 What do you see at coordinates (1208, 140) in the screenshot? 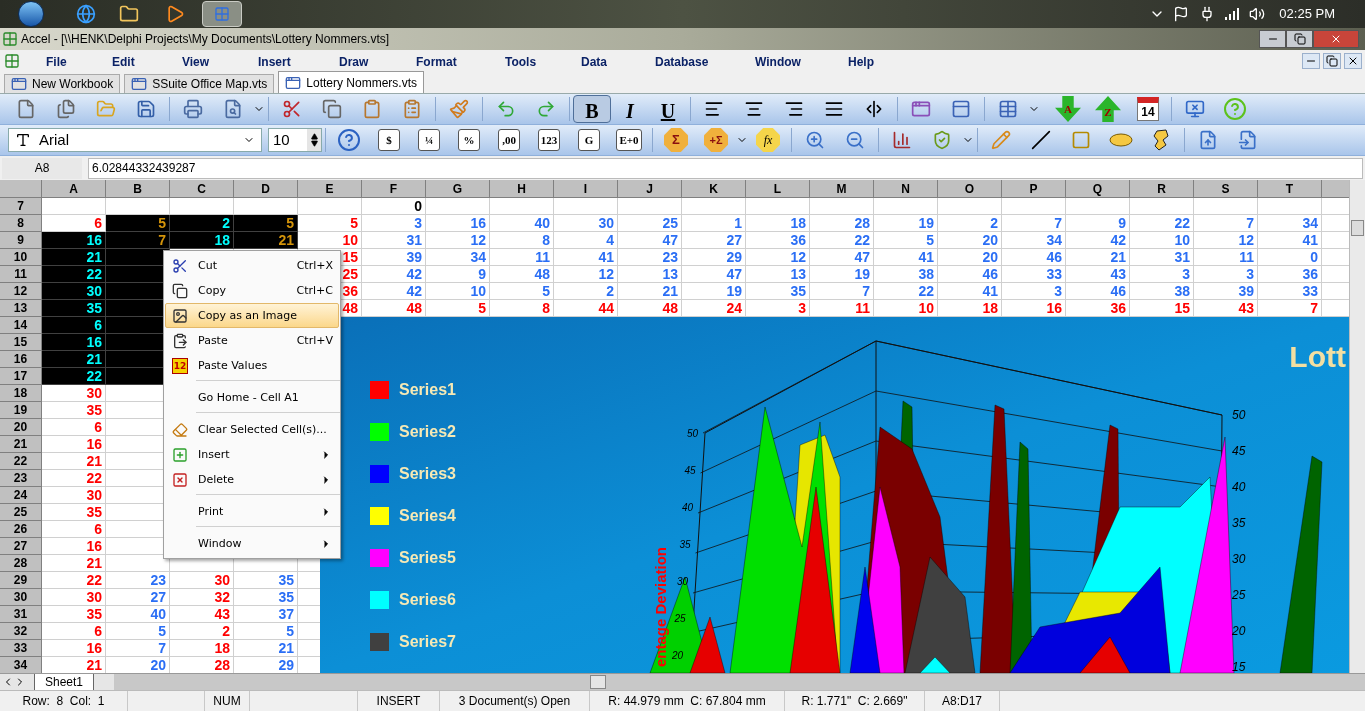
I see `file-up-icon` at bounding box center [1208, 140].